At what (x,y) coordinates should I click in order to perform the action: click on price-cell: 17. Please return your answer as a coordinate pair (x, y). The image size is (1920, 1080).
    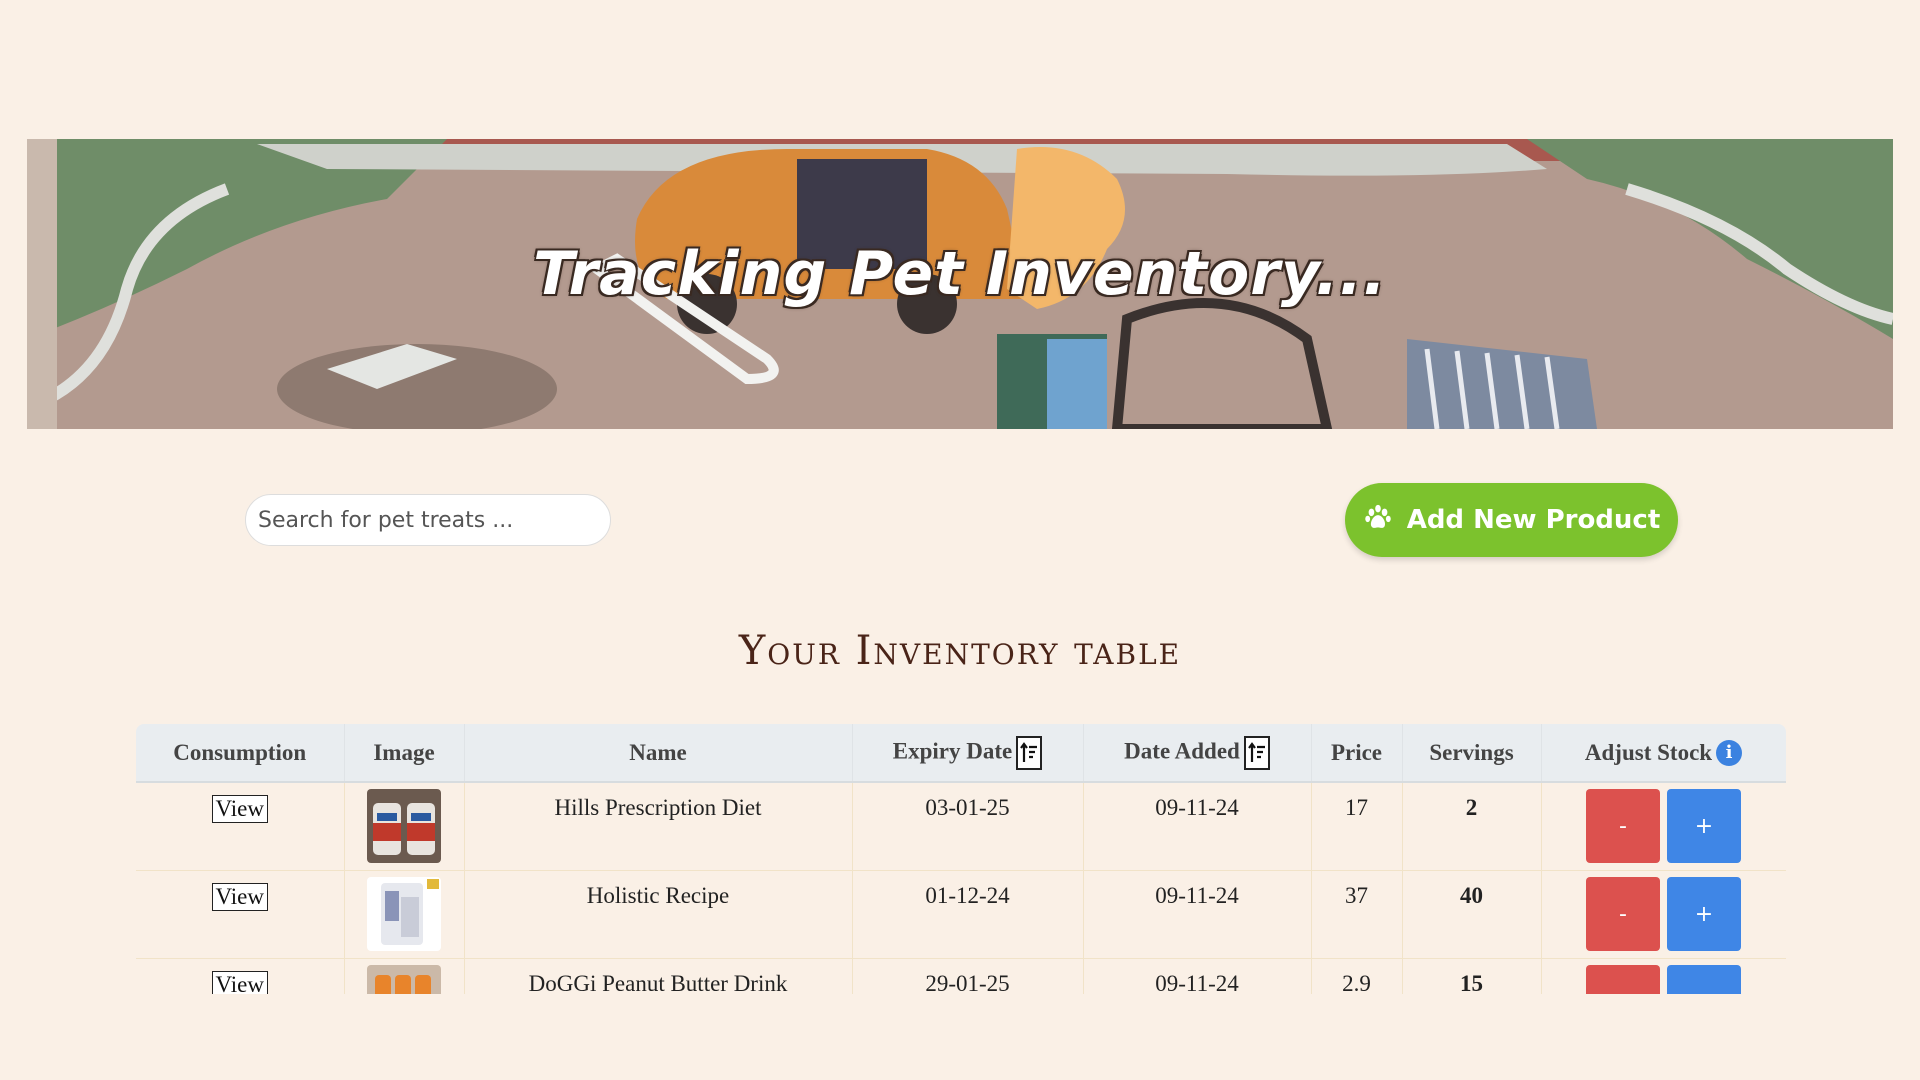
    Looking at the image, I should click on (1357, 826).